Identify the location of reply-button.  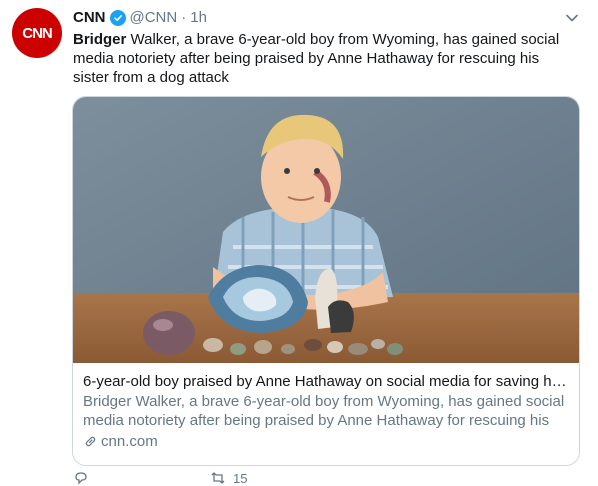
(81, 478).